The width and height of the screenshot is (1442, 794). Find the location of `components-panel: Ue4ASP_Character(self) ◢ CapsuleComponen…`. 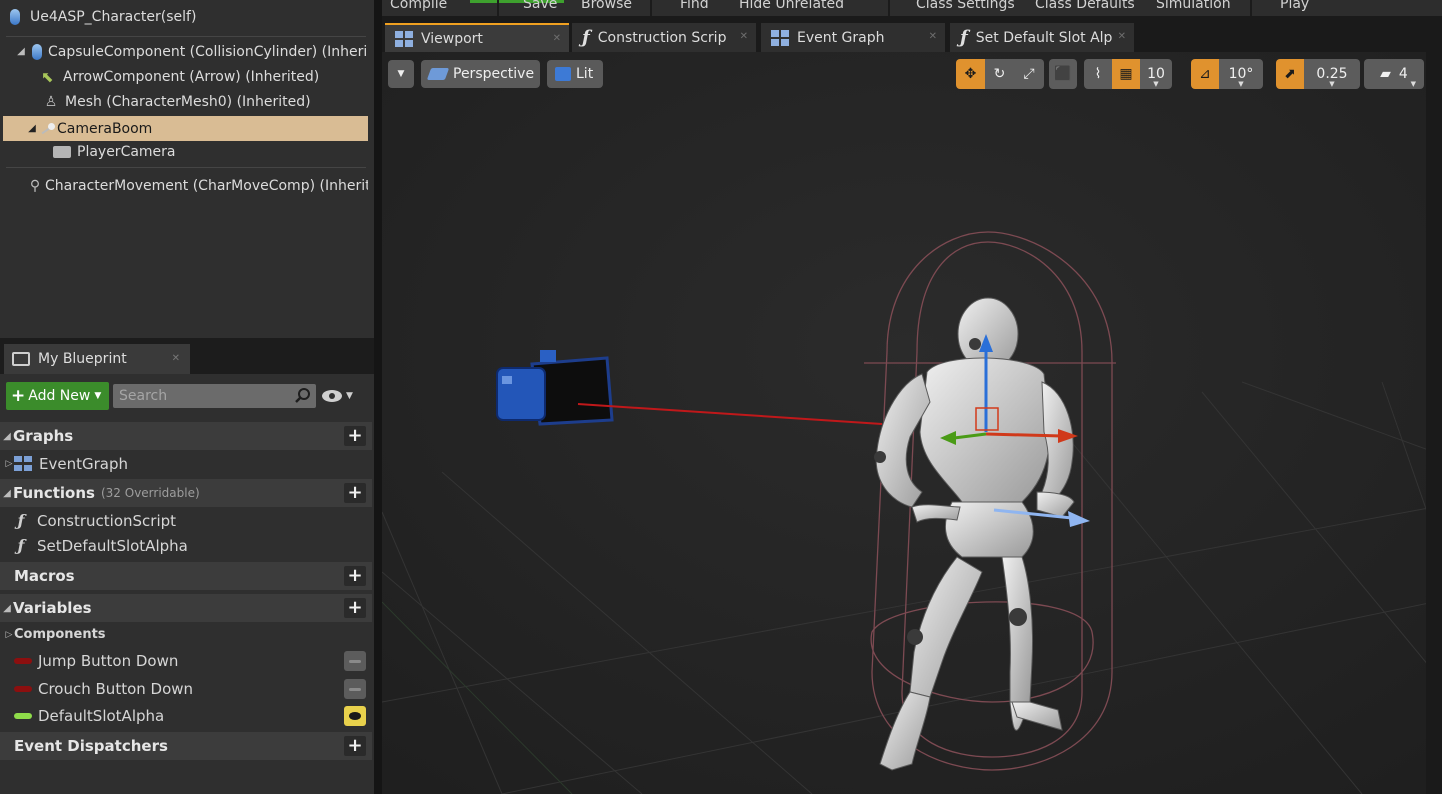

components-panel: Ue4ASP_Character(self) ◢ CapsuleComponen… is located at coordinates (187, 169).